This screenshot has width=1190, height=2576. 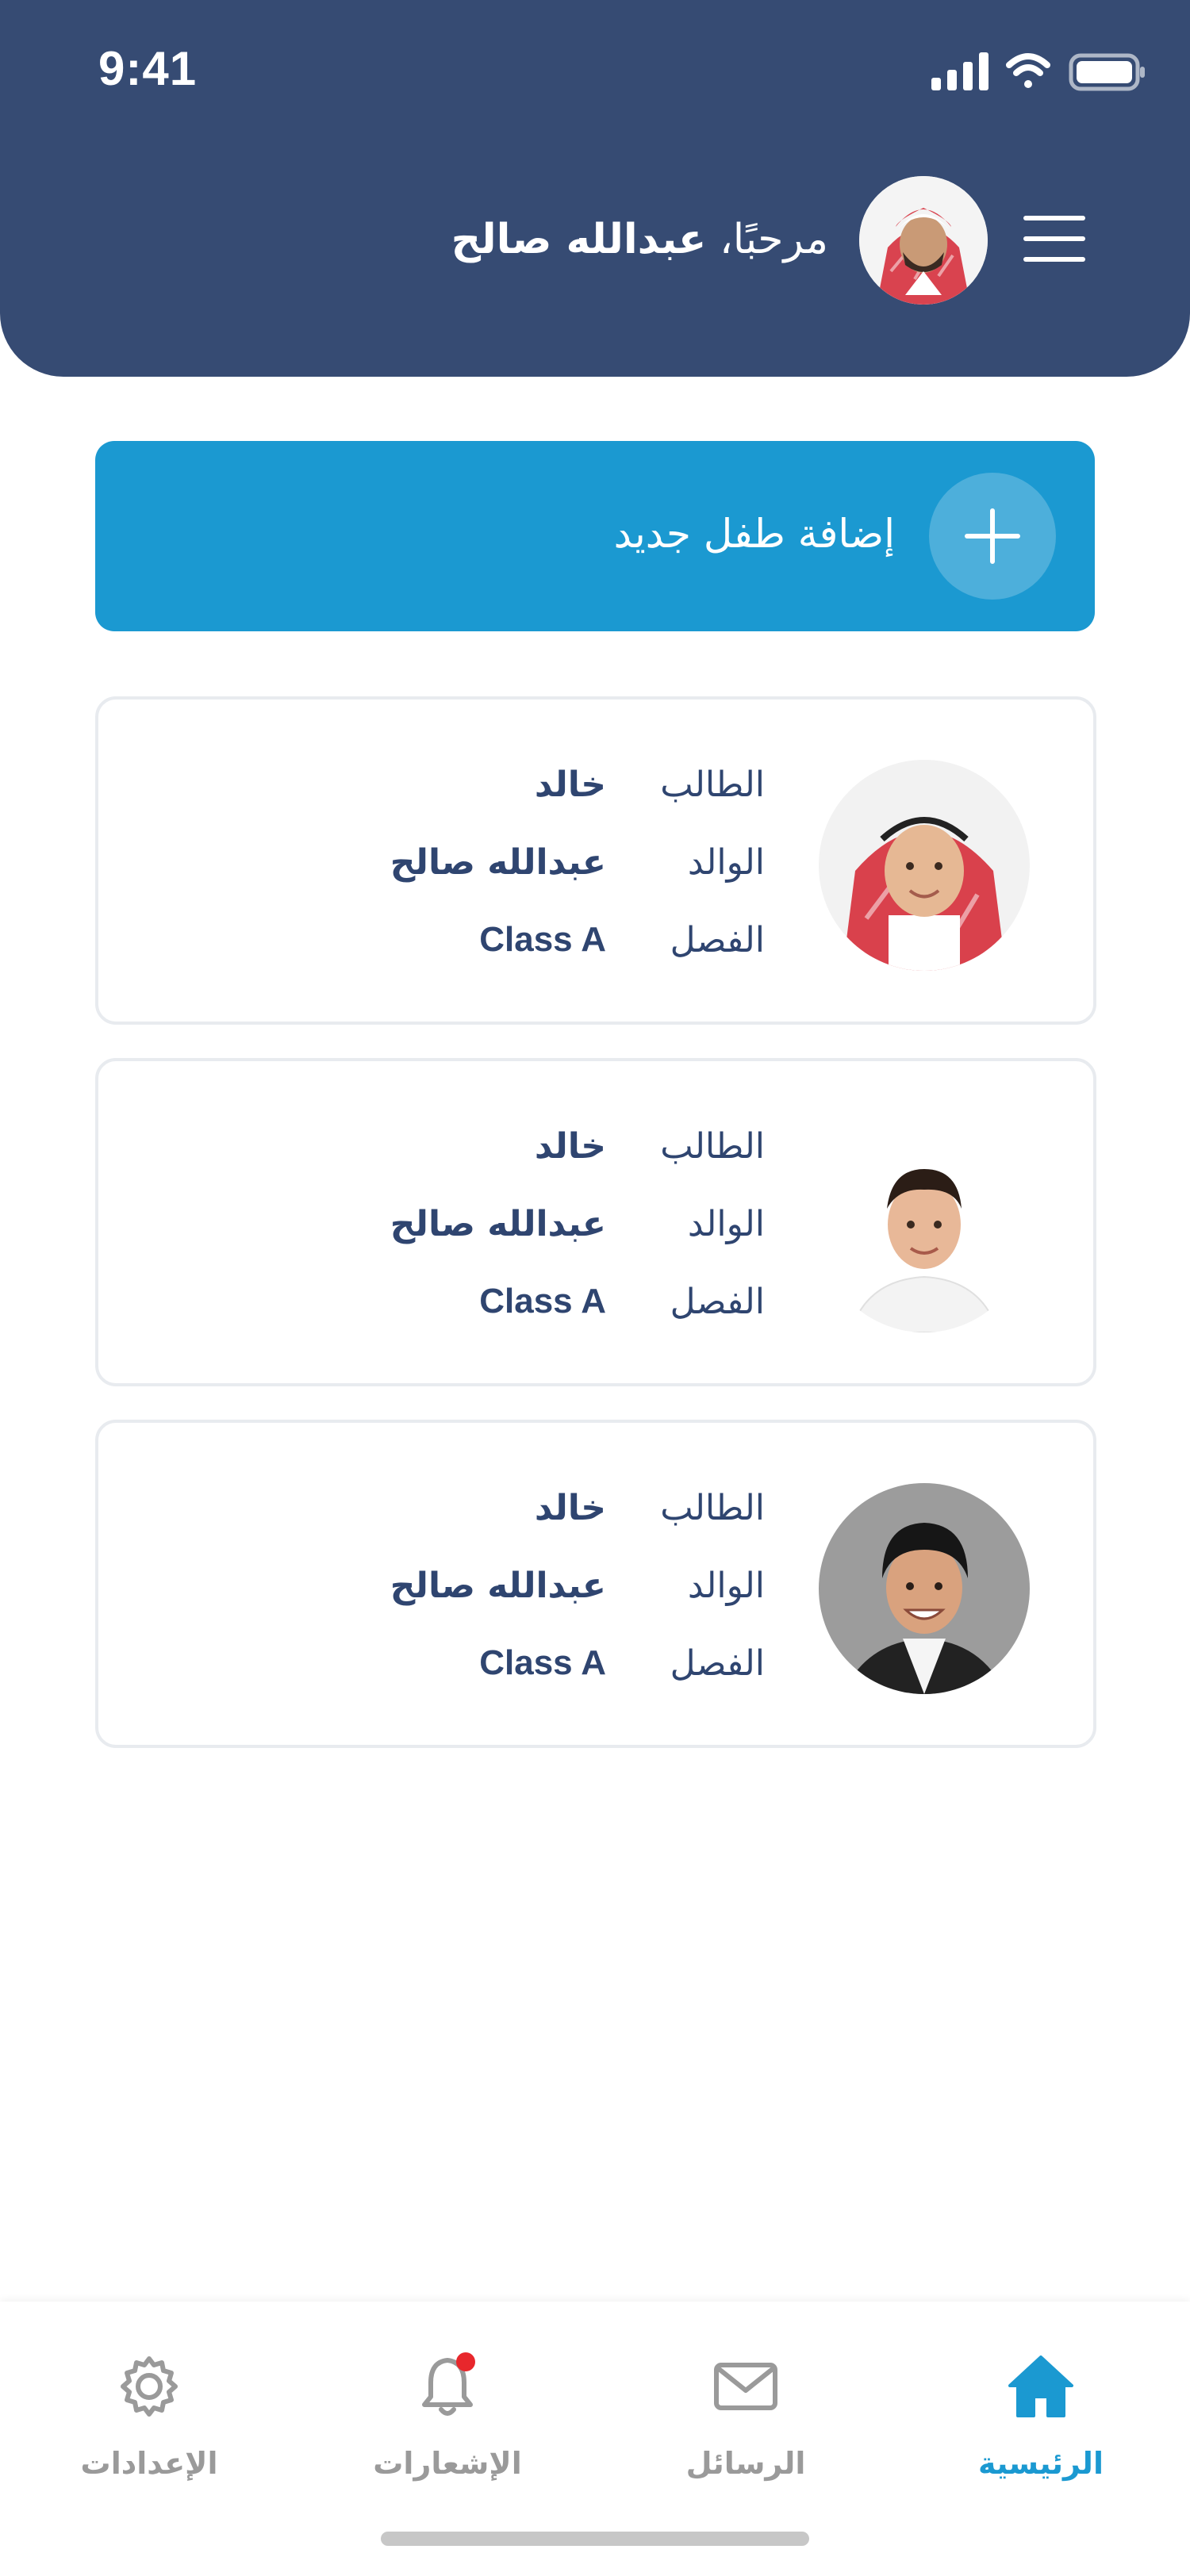 I want to click on nav-messages: الرسائل, so click(x=746, y=2418).